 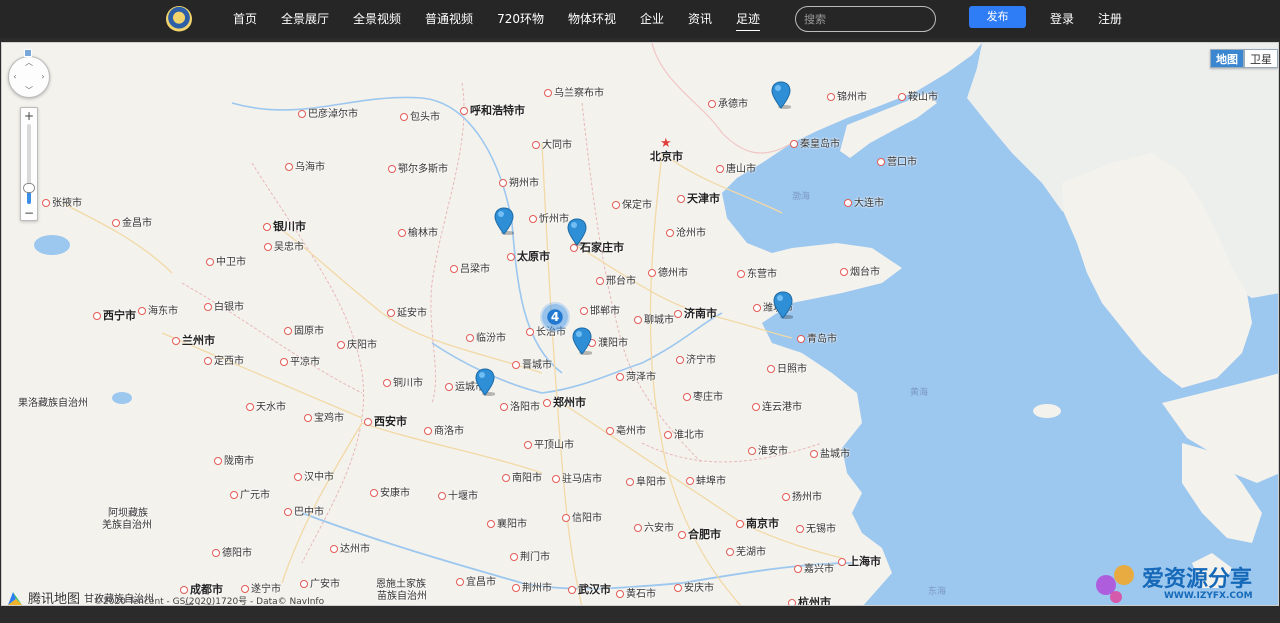 I want to click on pan-down-icon: ﹀, so click(x=29, y=91).